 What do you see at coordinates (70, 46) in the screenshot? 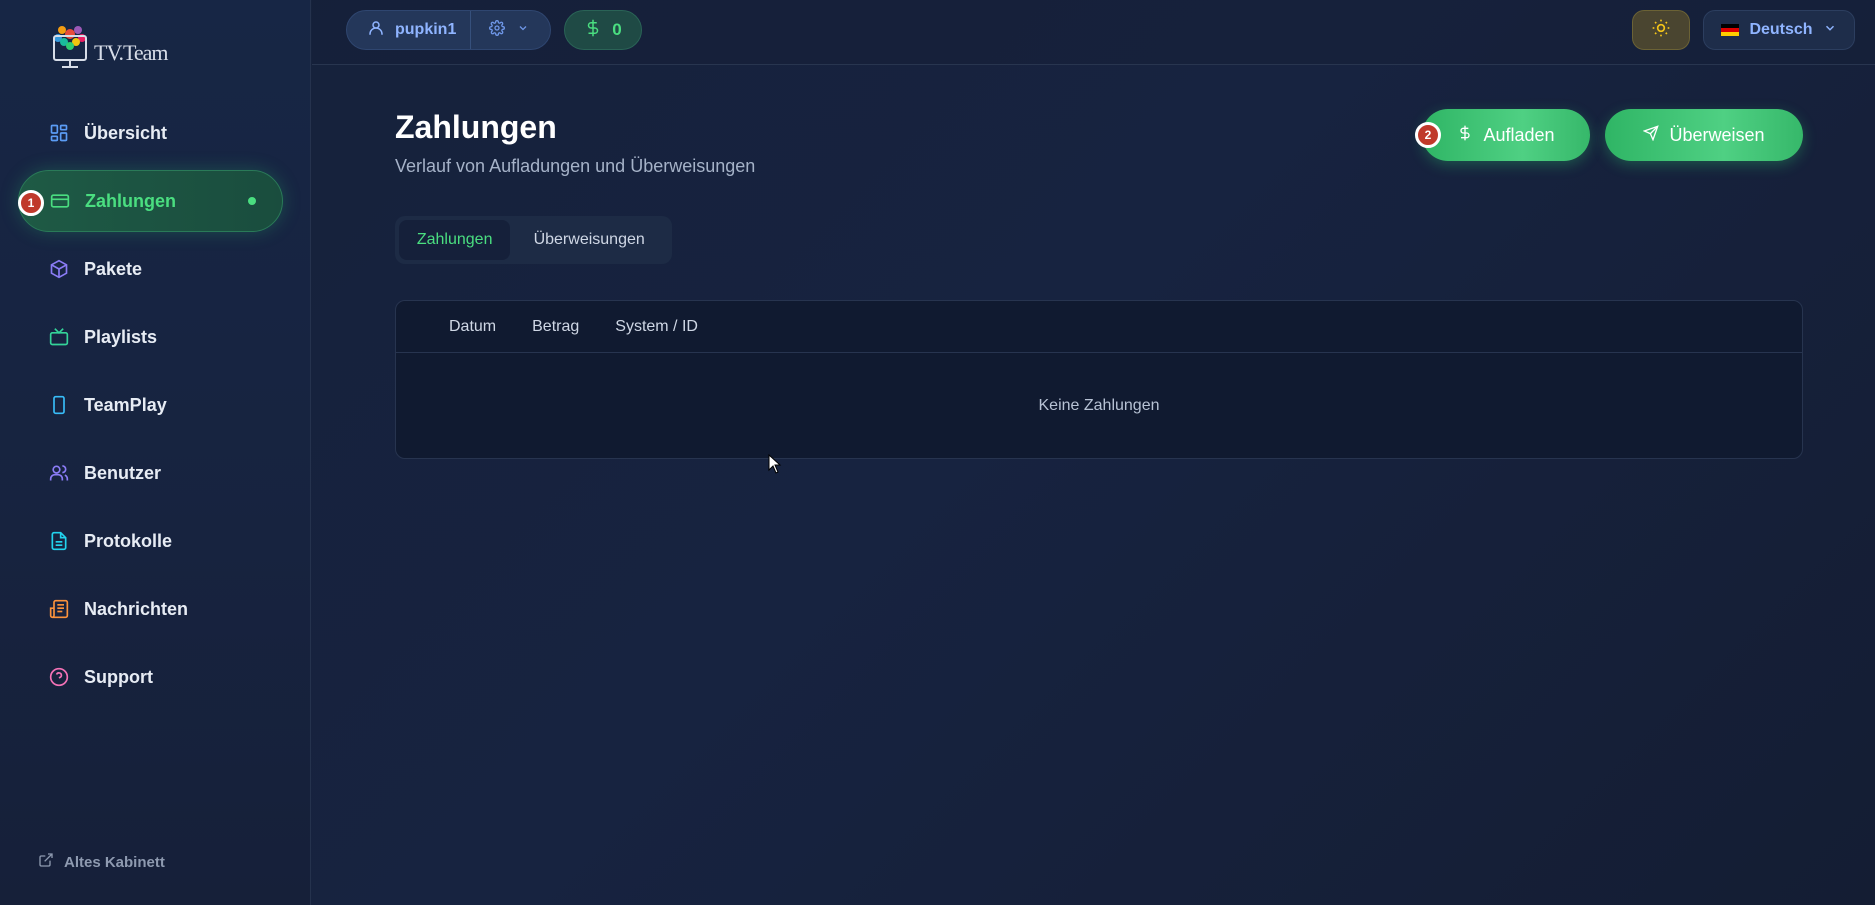
I see `logo-mark` at bounding box center [70, 46].